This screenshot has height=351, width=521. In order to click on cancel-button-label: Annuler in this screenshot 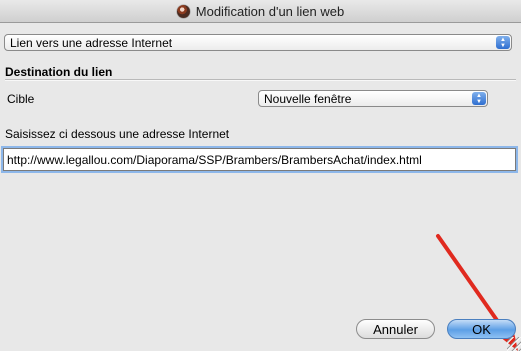, I will do `click(395, 329)`.